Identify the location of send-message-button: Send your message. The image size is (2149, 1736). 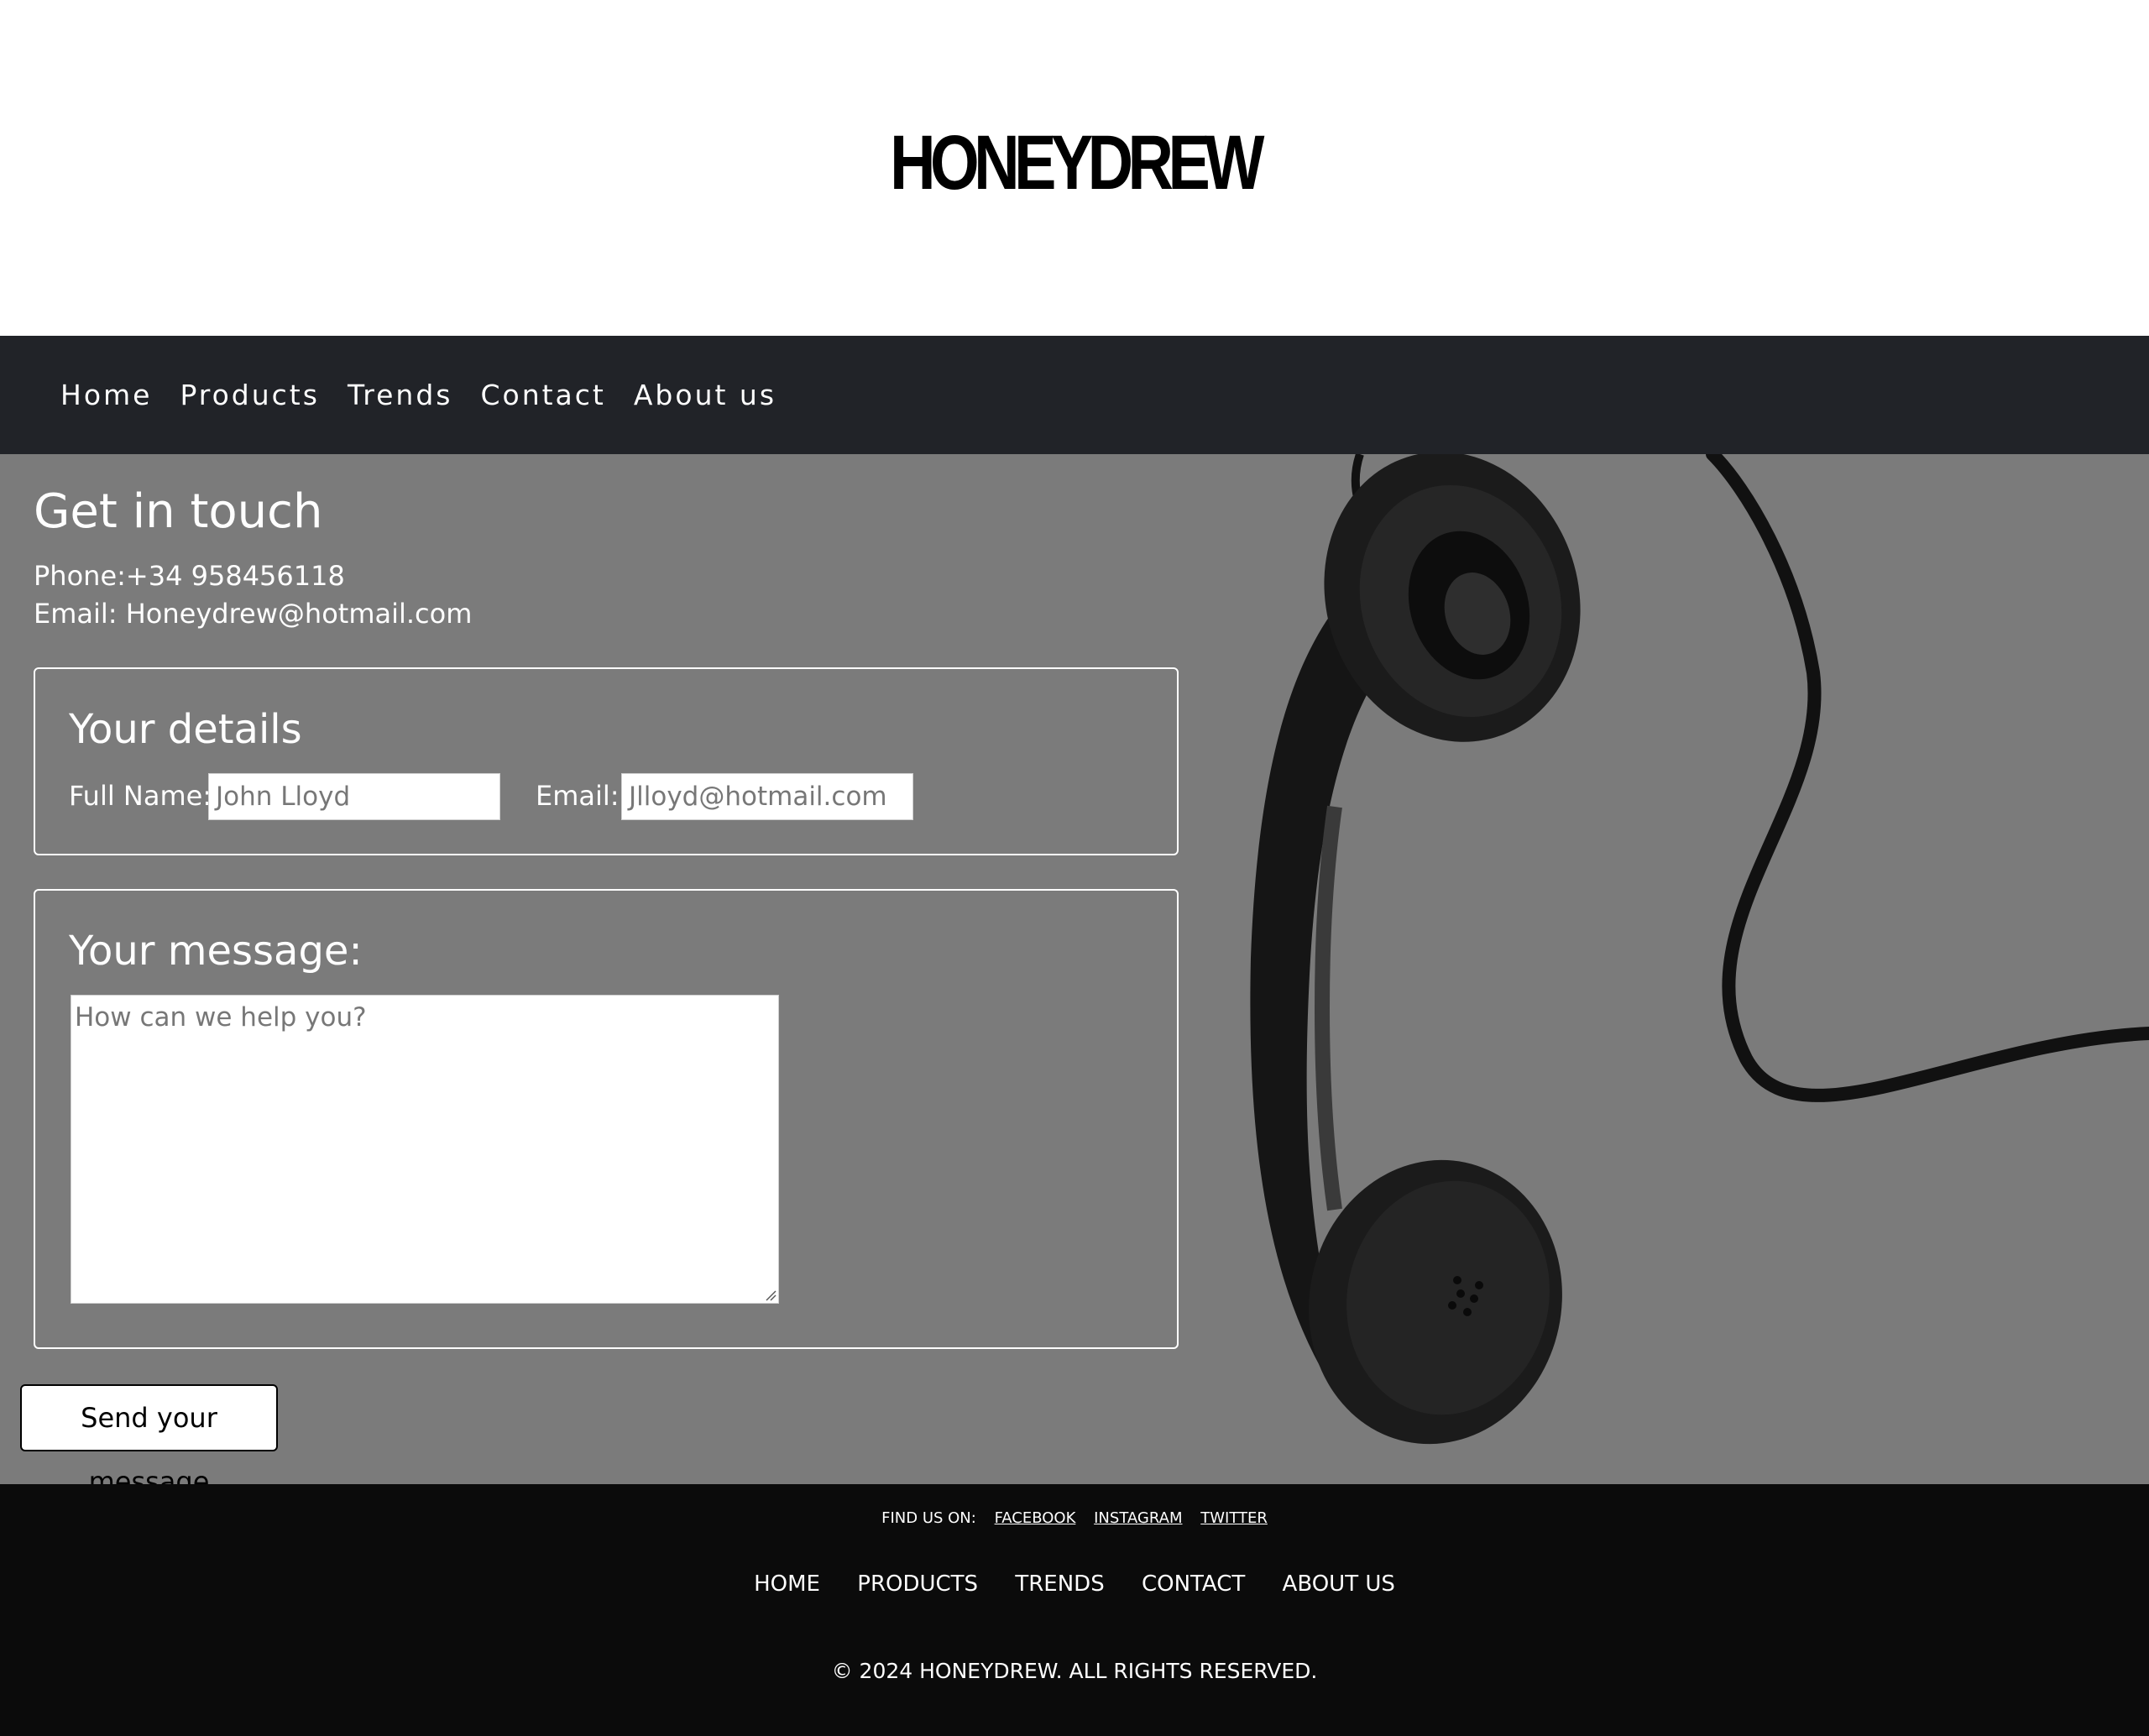
(149, 1434).